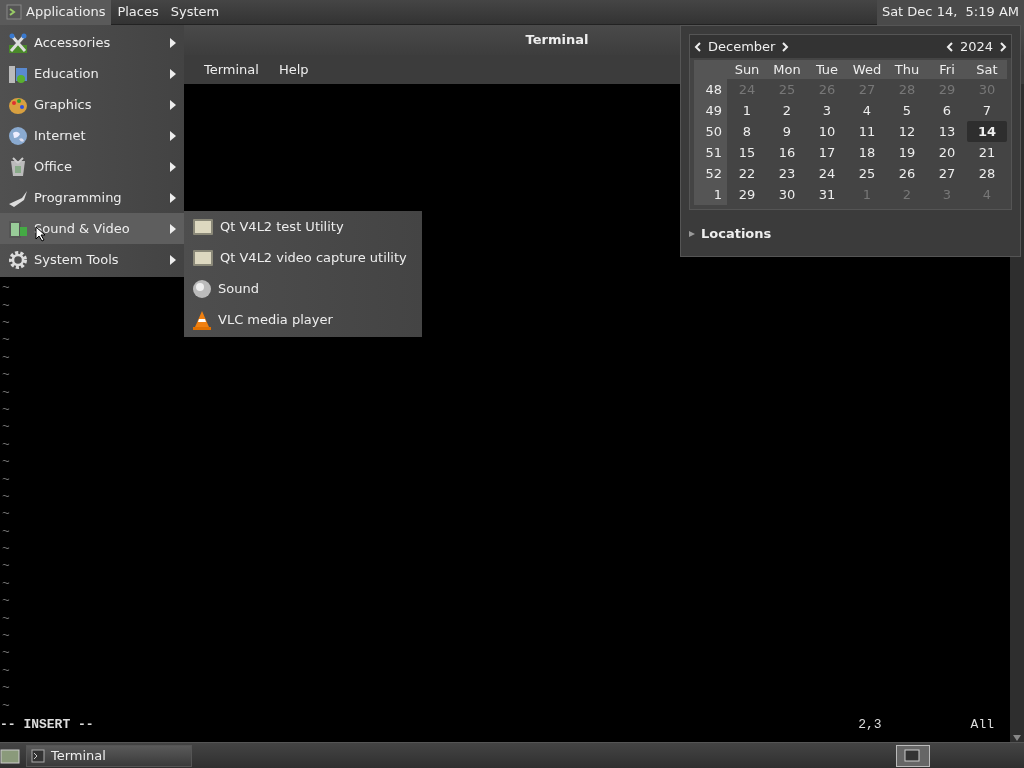 This screenshot has width=1024, height=768. I want to click on workspace-switcher-icon, so click(913, 755).